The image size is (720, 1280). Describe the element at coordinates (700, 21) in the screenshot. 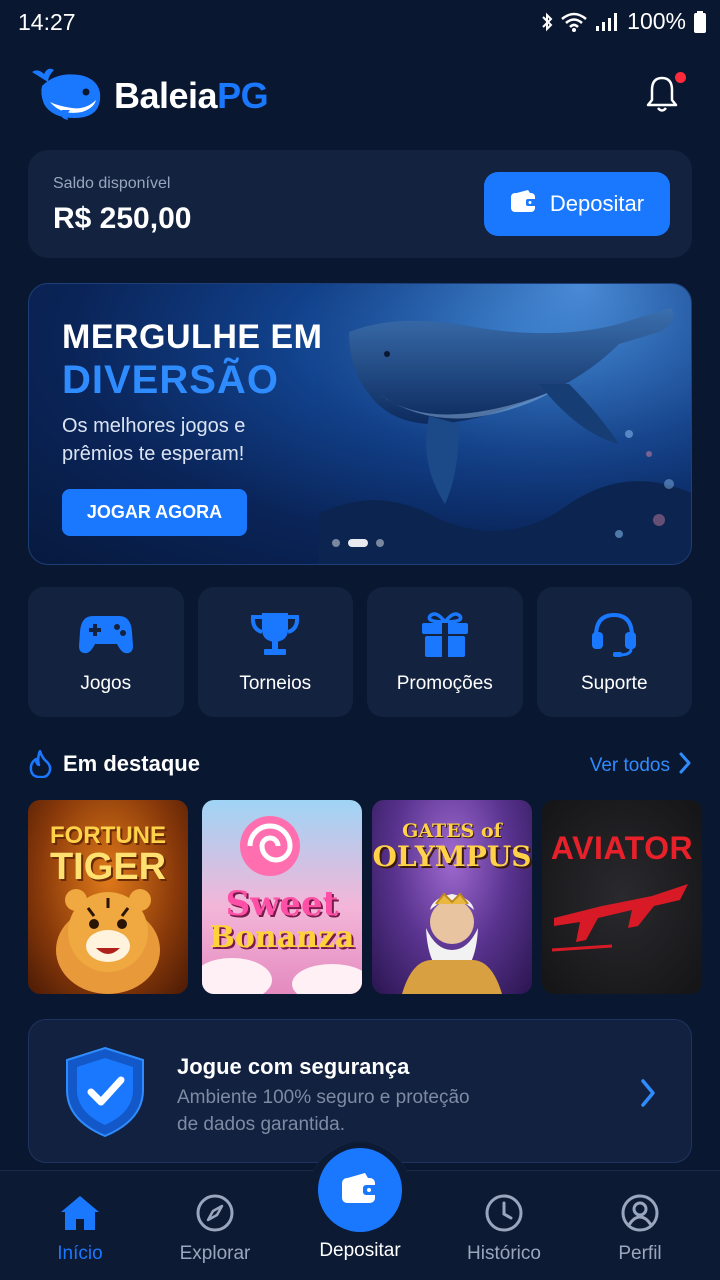

I see `battery-icon` at that location.